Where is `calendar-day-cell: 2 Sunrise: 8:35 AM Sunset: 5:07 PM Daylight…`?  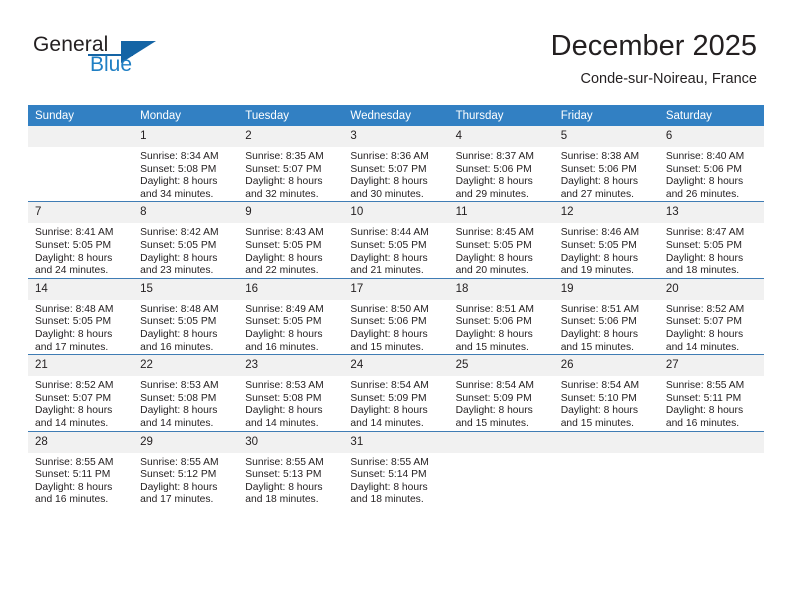
calendar-day-cell: 2 Sunrise: 8:35 AM Sunset: 5:07 PM Daylight… is located at coordinates (291, 164).